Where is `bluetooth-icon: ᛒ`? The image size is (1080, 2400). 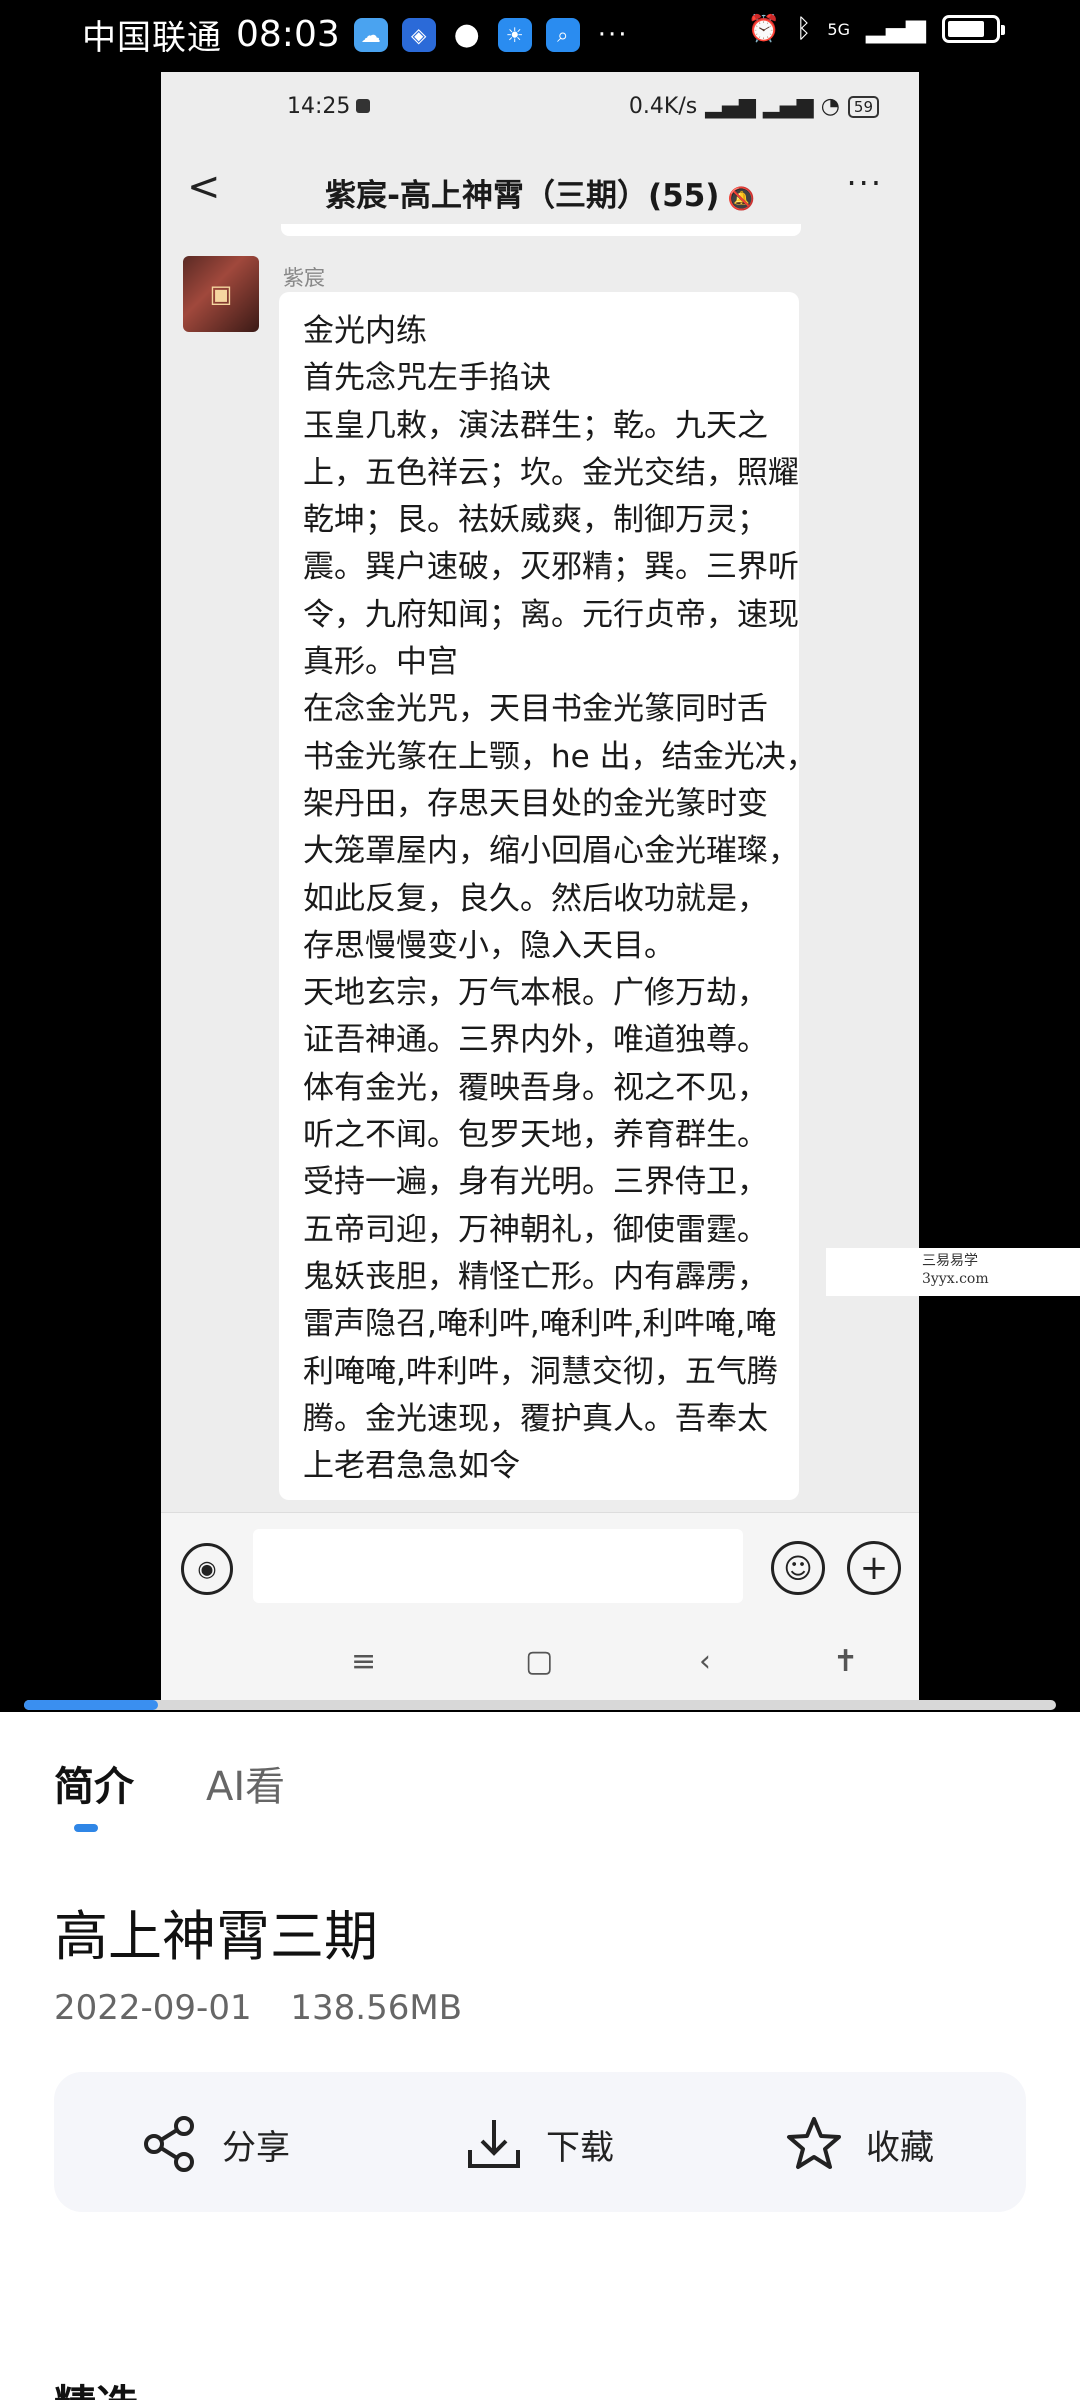
bluetooth-icon: ᛒ is located at coordinates (803, 29).